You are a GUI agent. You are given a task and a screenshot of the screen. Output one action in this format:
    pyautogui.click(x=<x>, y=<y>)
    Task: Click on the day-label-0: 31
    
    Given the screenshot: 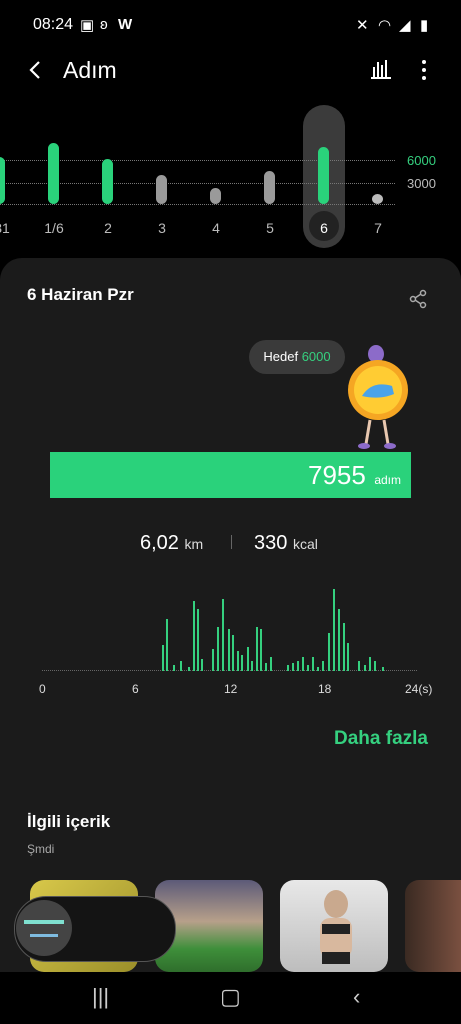 What is the action you would take?
    pyautogui.click(x=11, y=228)
    